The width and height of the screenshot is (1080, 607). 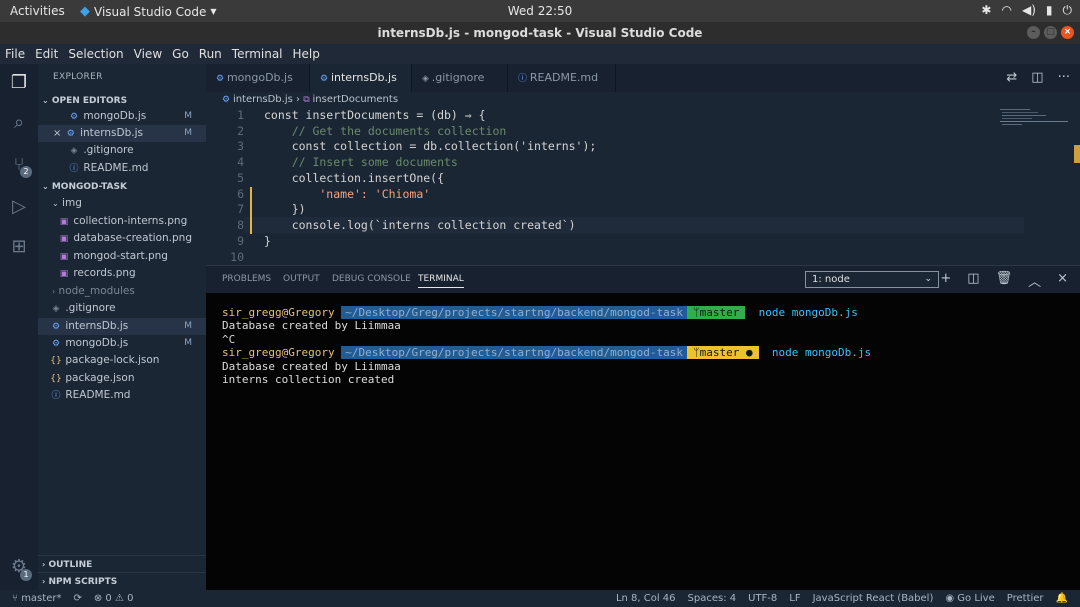 What do you see at coordinates (122, 360) in the screenshot?
I see `file-item: {} package-lock.json` at bounding box center [122, 360].